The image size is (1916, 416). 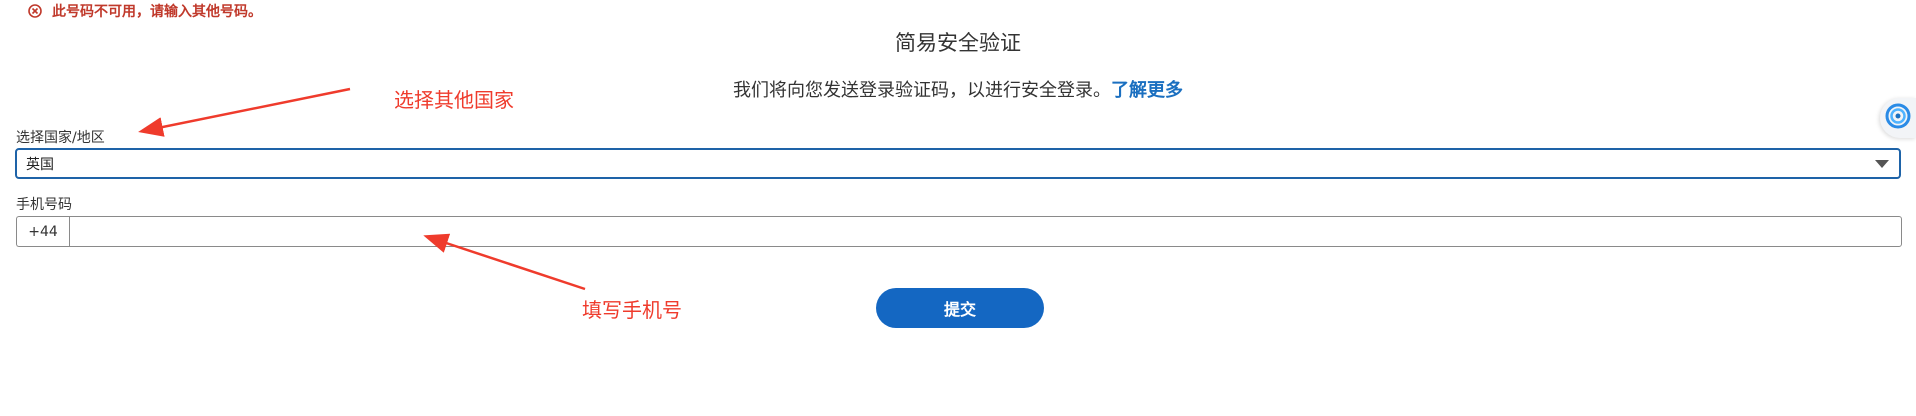 What do you see at coordinates (35, 11) in the screenshot?
I see `error-circle-icon` at bounding box center [35, 11].